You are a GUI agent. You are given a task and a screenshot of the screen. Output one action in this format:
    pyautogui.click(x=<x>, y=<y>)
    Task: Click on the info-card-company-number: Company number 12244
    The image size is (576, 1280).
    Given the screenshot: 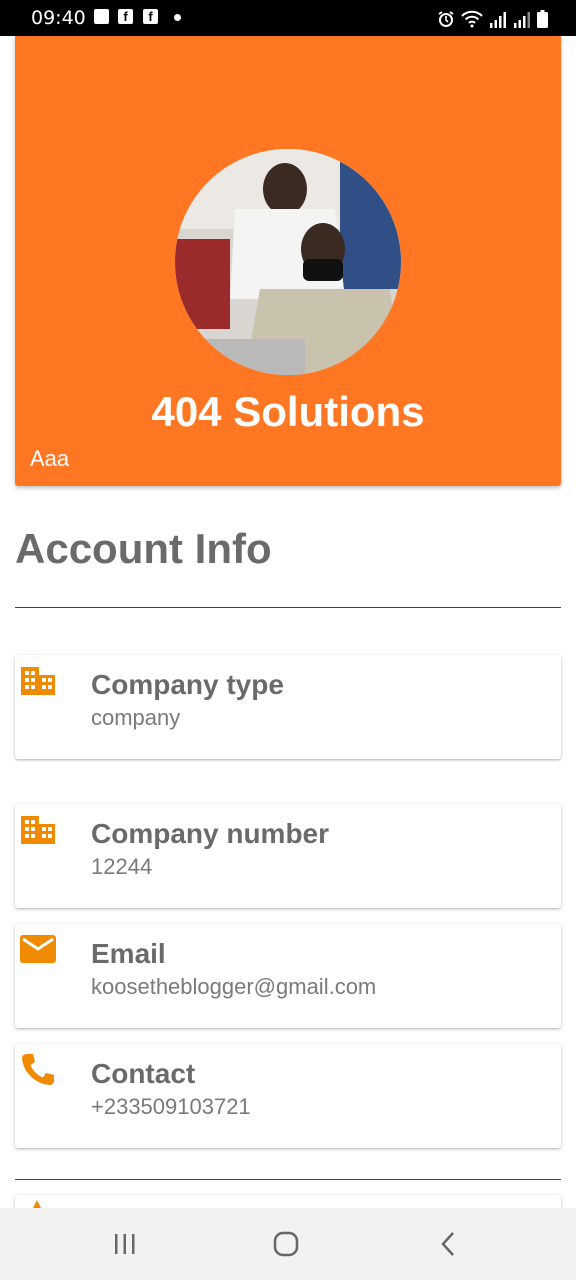 What is the action you would take?
    pyautogui.click(x=288, y=856)
    